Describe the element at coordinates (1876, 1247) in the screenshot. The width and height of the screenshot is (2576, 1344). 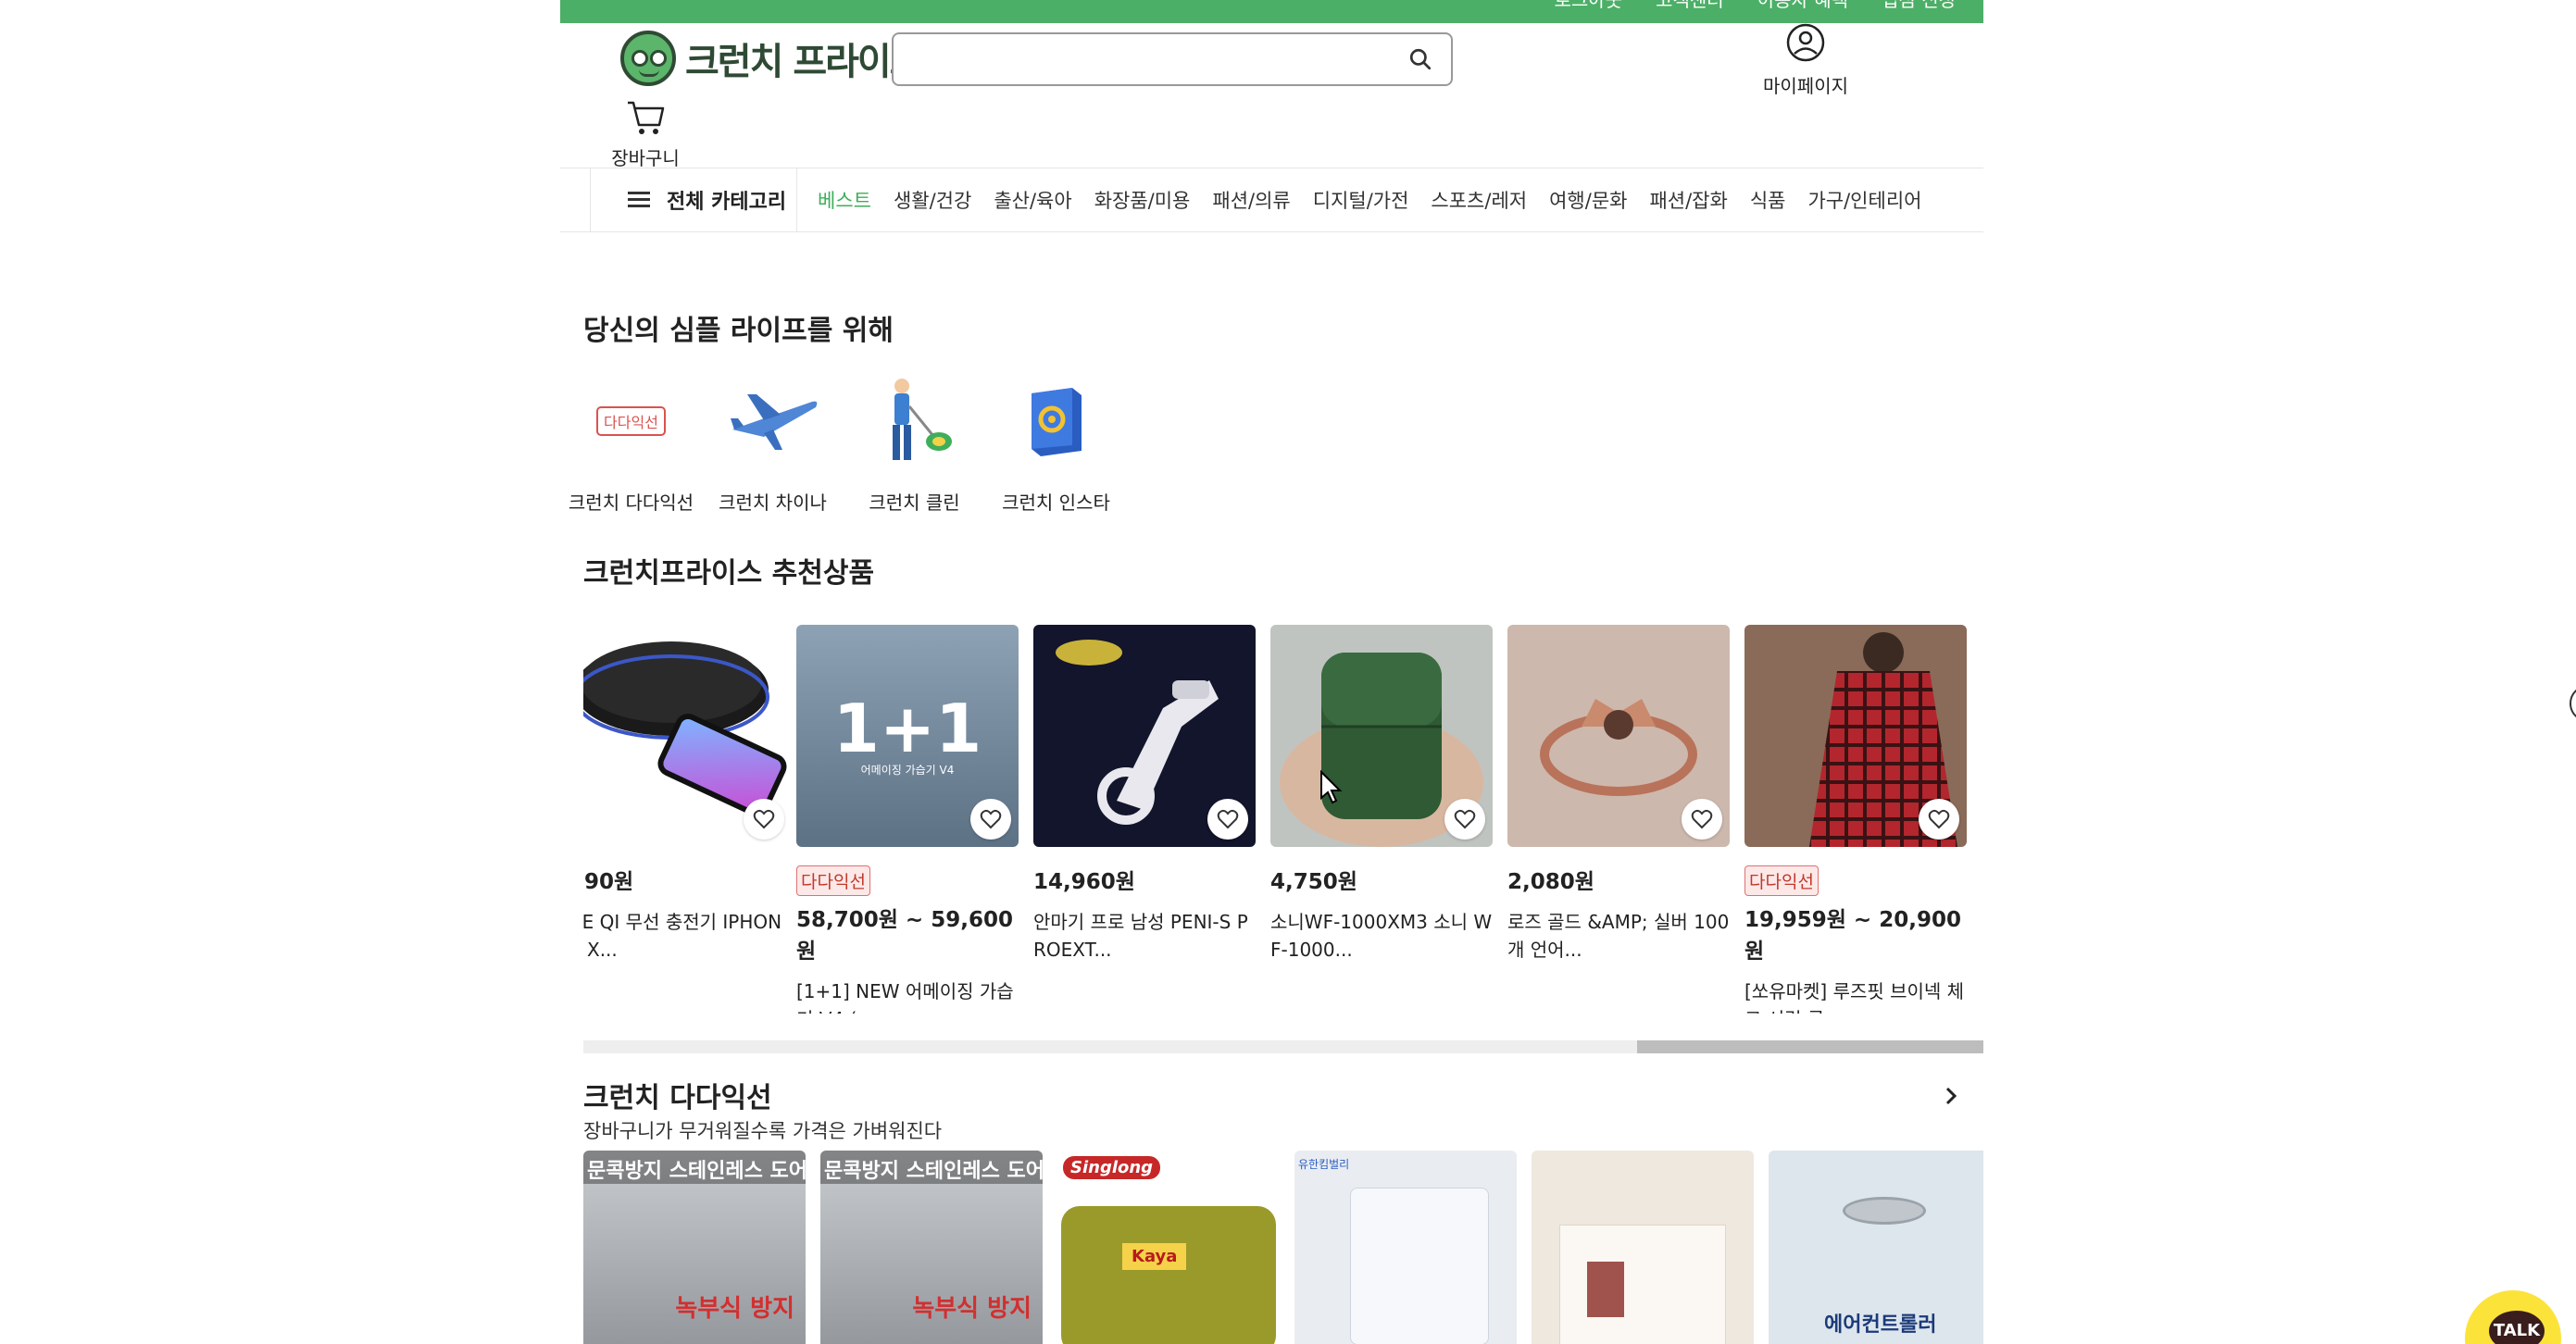
I see `product-card: 에어컨트롤러` at that location.